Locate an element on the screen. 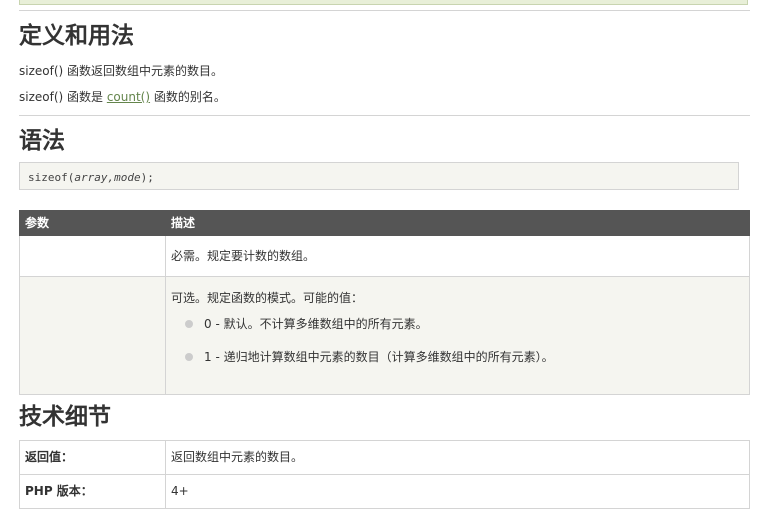 This screenshot has width=761, height=525. table-row: PHP 版本： 4+ is located at coordinates (384, 491).